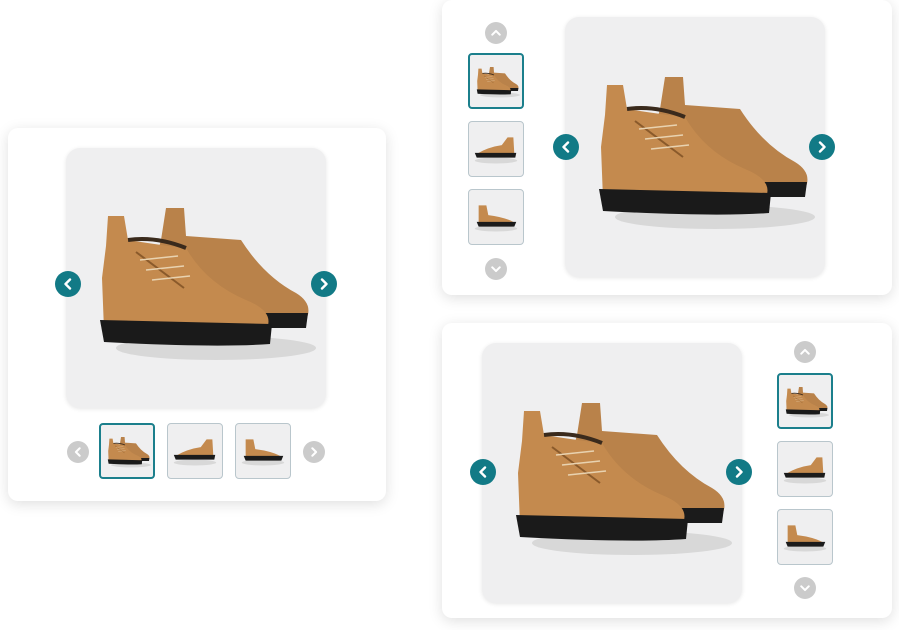 This screenshot has width=899, height=630. I want to click on thumbnails-prev-button, so click(78, 452).